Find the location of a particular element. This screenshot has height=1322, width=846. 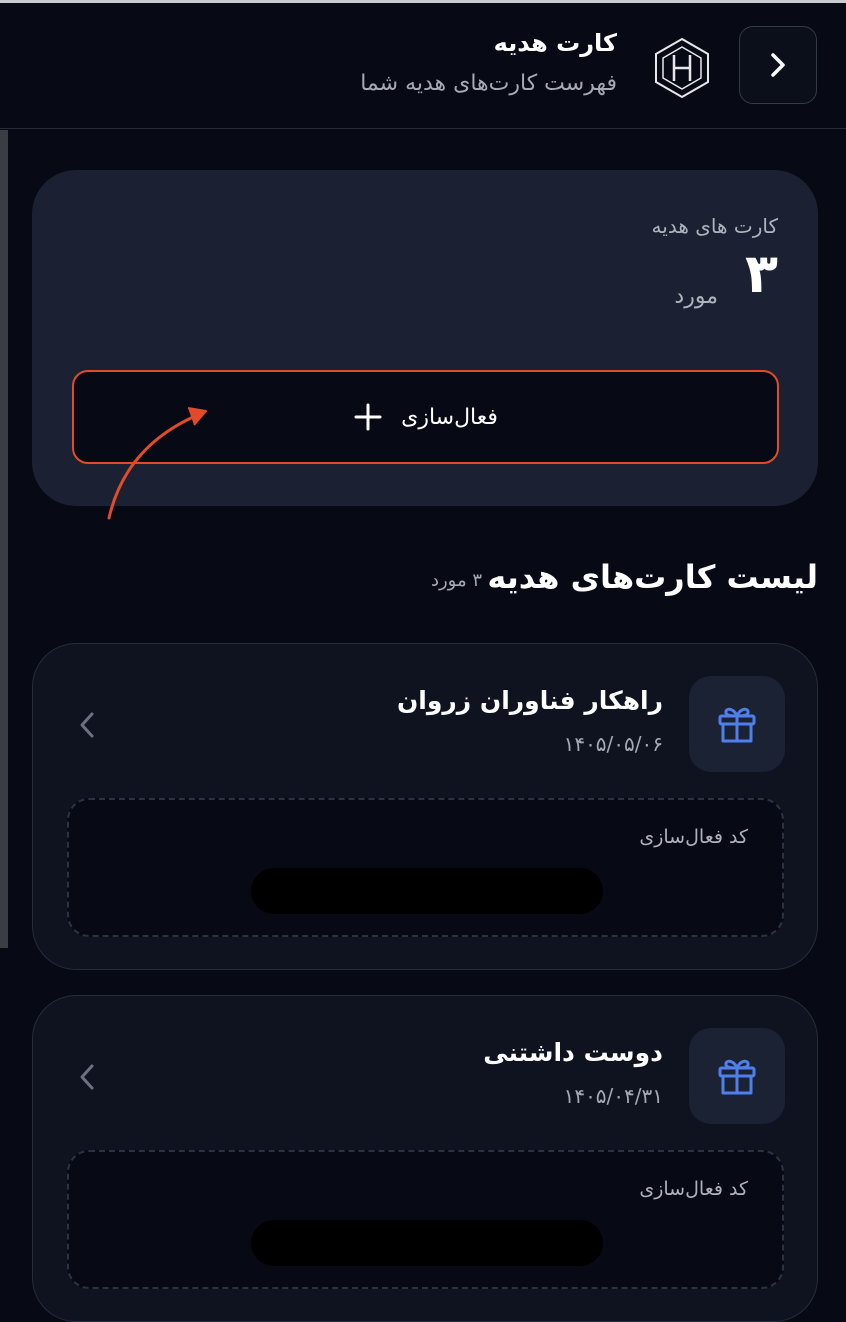

page-title: کارت هدیه is located at coordinates (555, 43).